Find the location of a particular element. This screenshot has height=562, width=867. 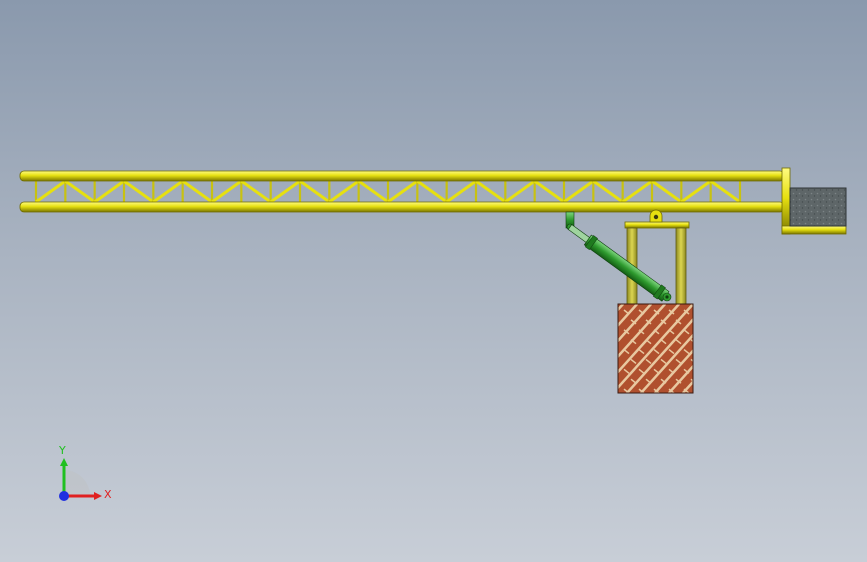

coordinate-triad: X Y is located at coordinates (85, 472).